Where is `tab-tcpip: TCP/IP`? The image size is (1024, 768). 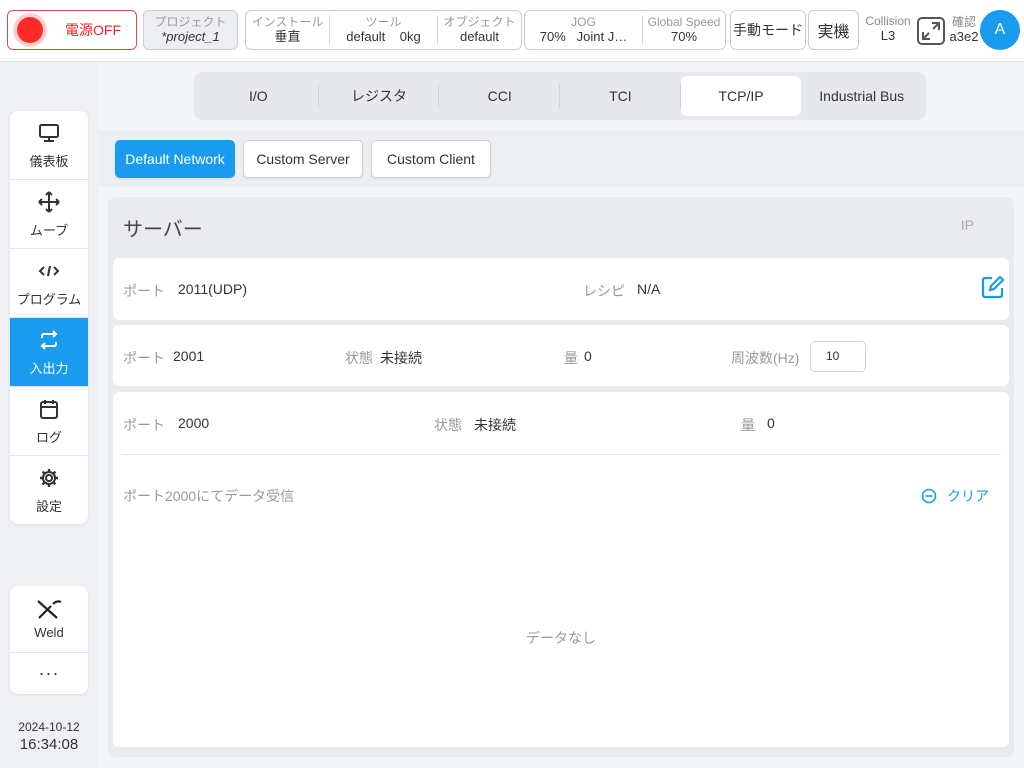
tab-tcpip: TCP/IP is located at coordinates (741, 96).